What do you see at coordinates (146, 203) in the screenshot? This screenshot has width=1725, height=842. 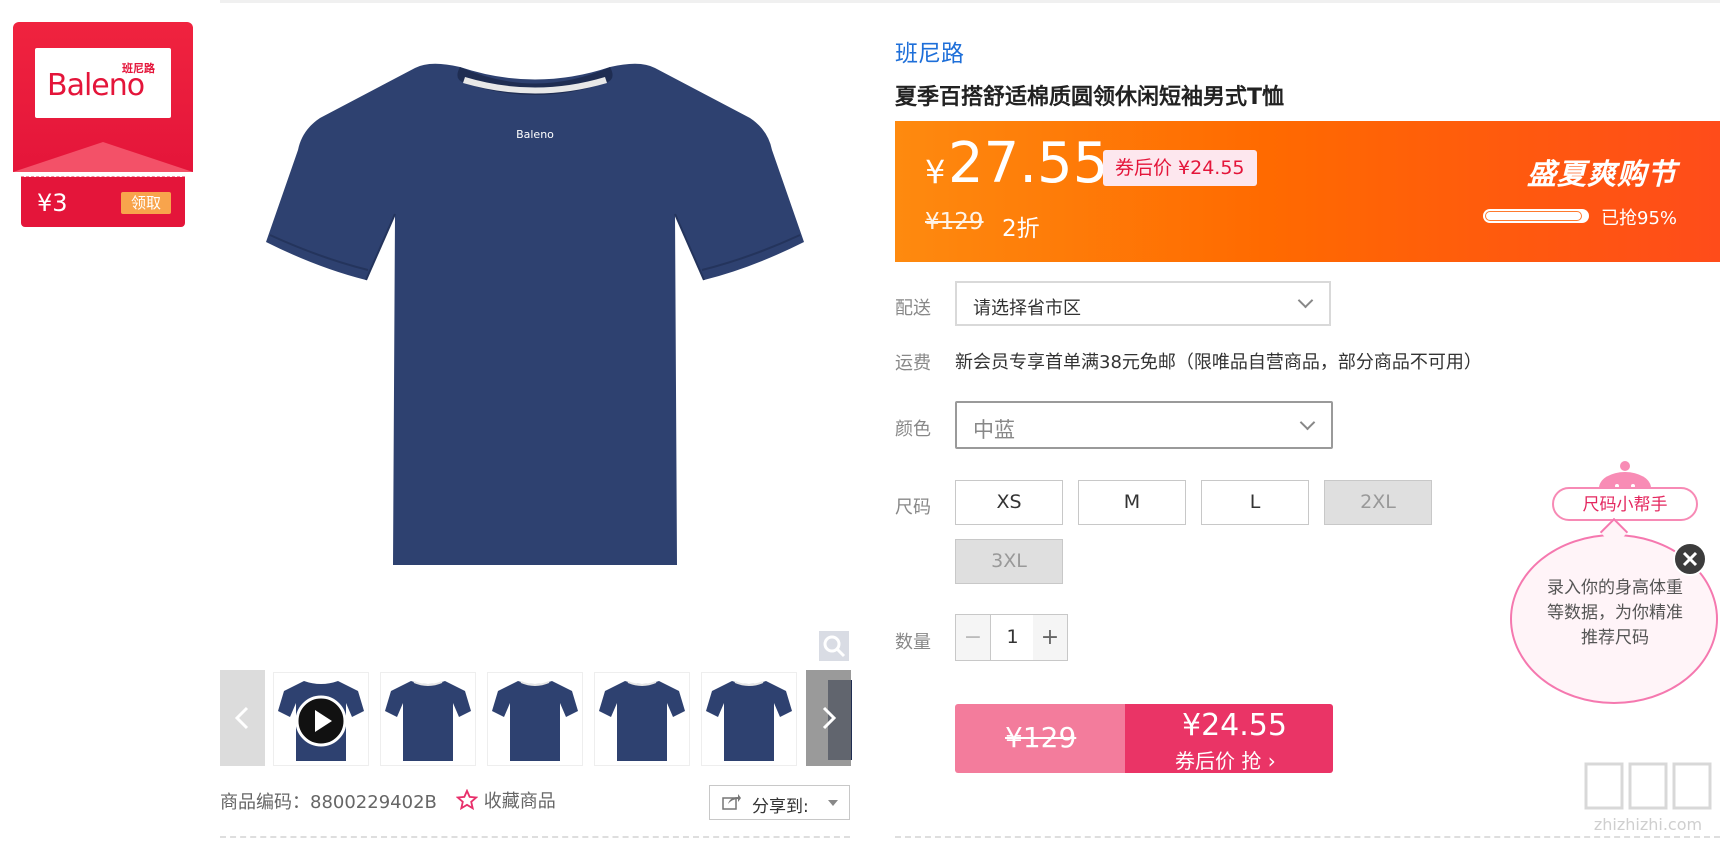 I see `claim-coupon-button: 领取` at bounding box center [146, 203].